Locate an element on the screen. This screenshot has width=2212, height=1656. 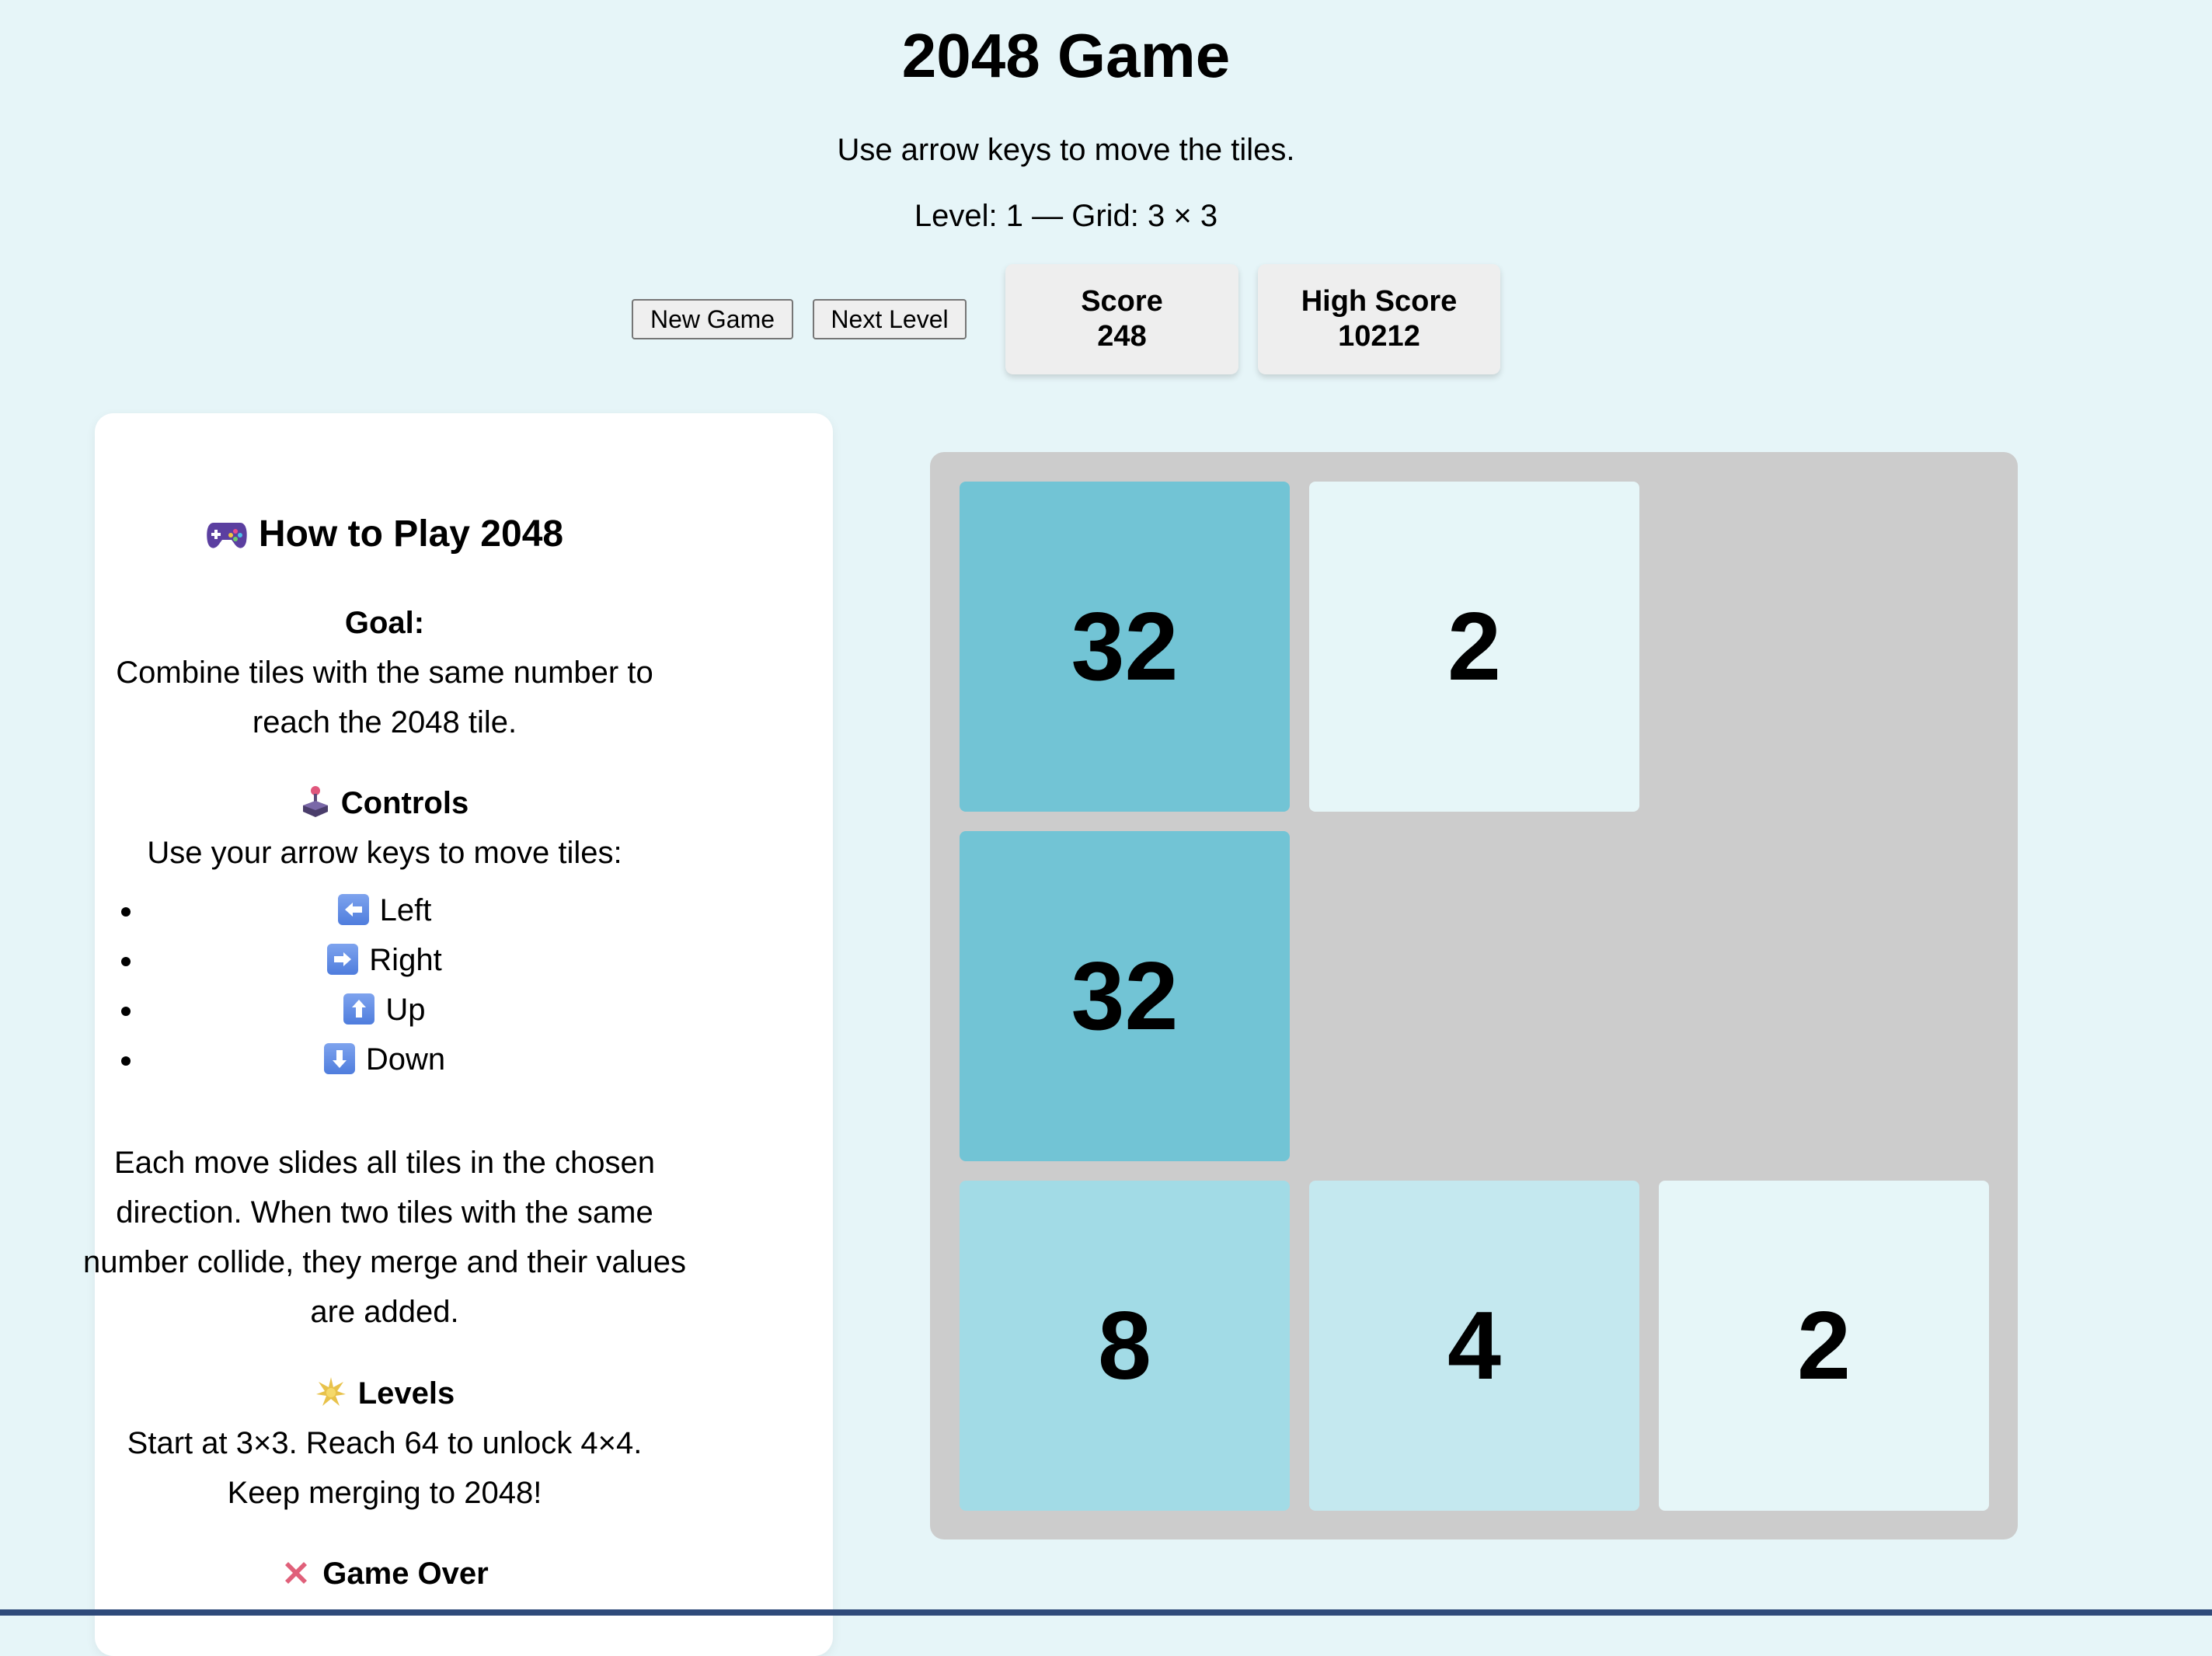
levels-heading: Levels is located at coordinates (406, 1393).